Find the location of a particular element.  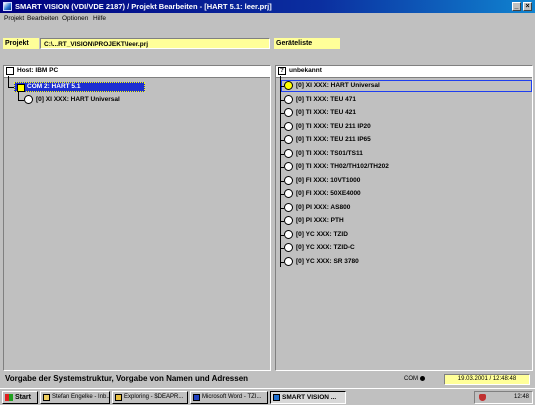

project-label: Projekt is located at coordinates (21, 43).